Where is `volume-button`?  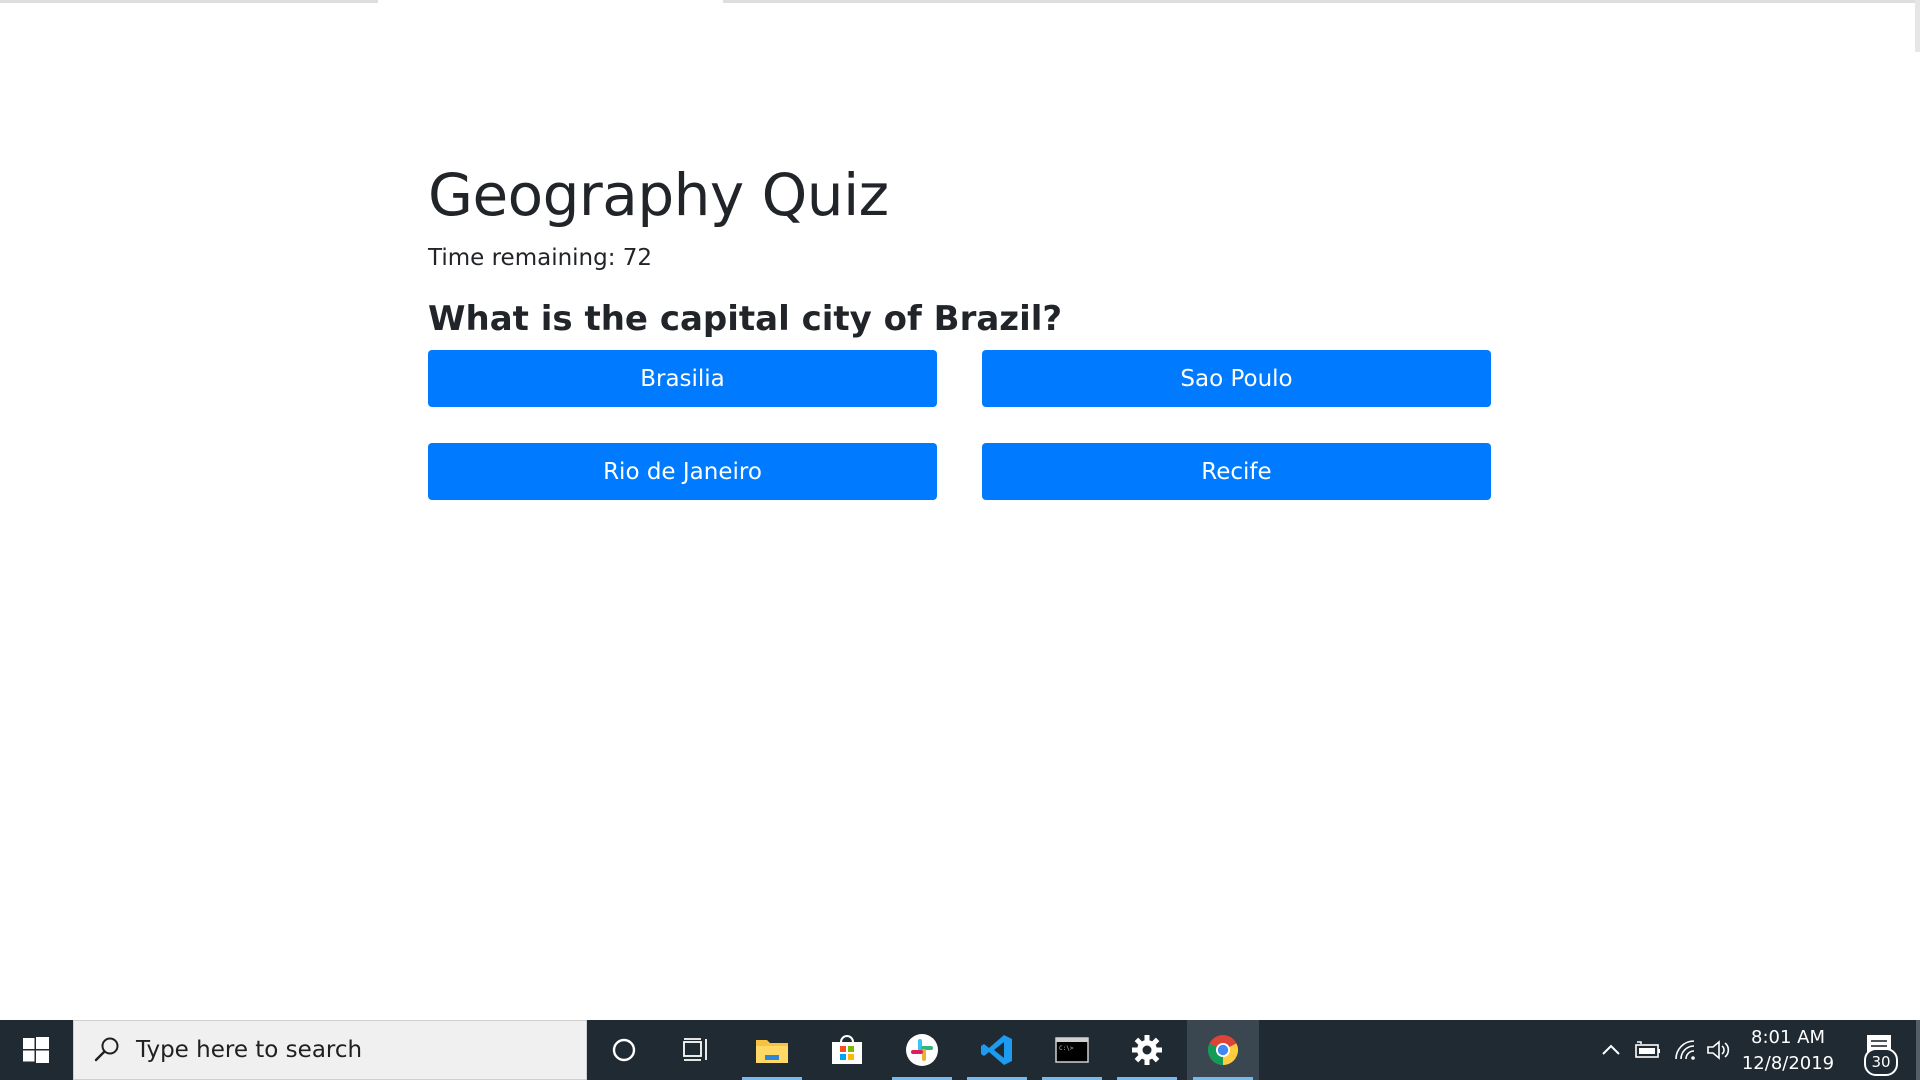
volume-button is located at coordinates (1719, 1050).